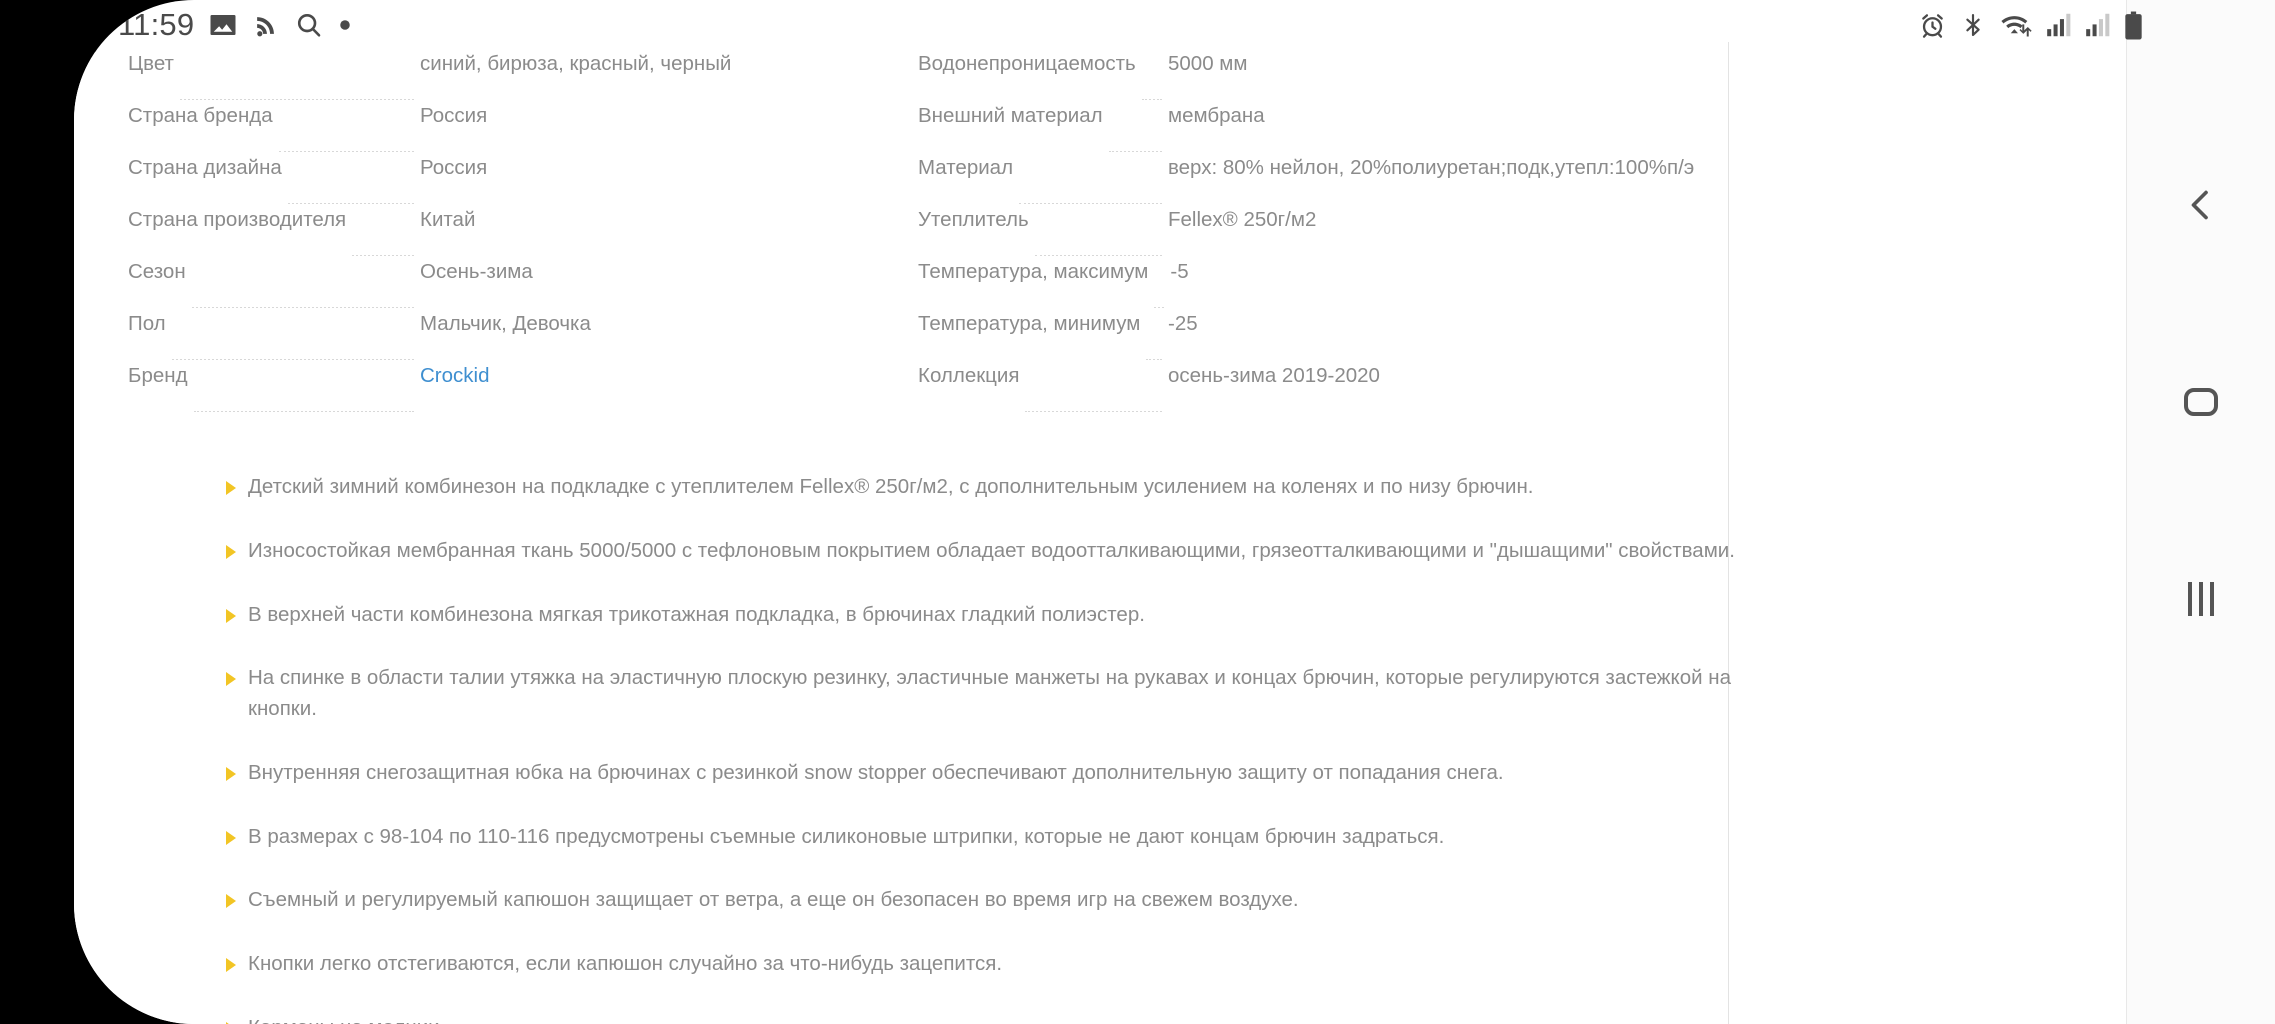 The image size is (2275, 1024). What do you see at coordinates (448, 219) in the screenshot?
I see `spec-value: Китай` at bounding box center [448, 219].